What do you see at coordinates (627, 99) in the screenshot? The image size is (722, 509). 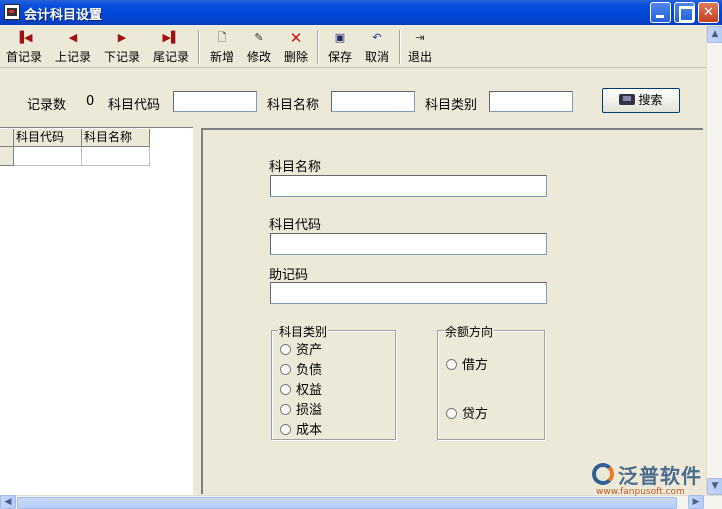 I see `binoculars-icon` at bounding box center [627, 99].